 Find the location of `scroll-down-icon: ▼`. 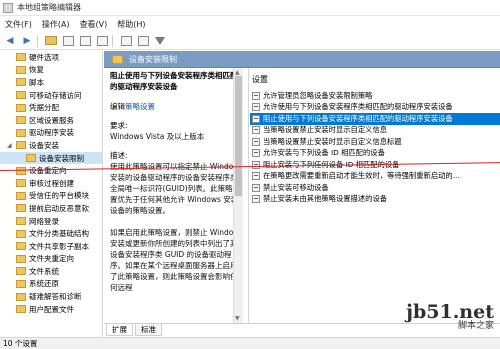

scroll-down-icon: ▼ is located at coordinates (237, 318).